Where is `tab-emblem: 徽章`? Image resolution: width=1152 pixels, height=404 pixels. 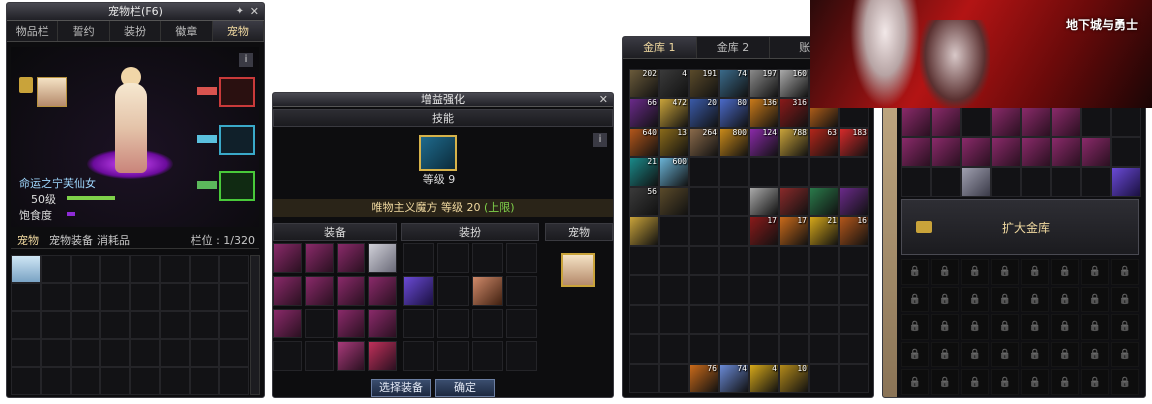
tab-emblem: 徽章 is located at coordinates (187, 31).